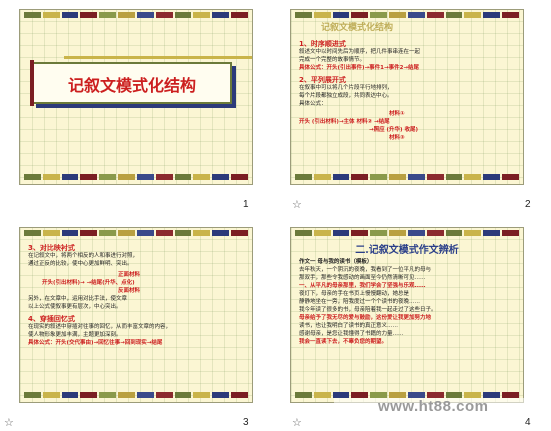  Describe the element at coordinates (95, 343) in the screenshot. I see `body-line: 具体公式：开头(交代事由)→回忆往事→回到现实→结尾` at that location.